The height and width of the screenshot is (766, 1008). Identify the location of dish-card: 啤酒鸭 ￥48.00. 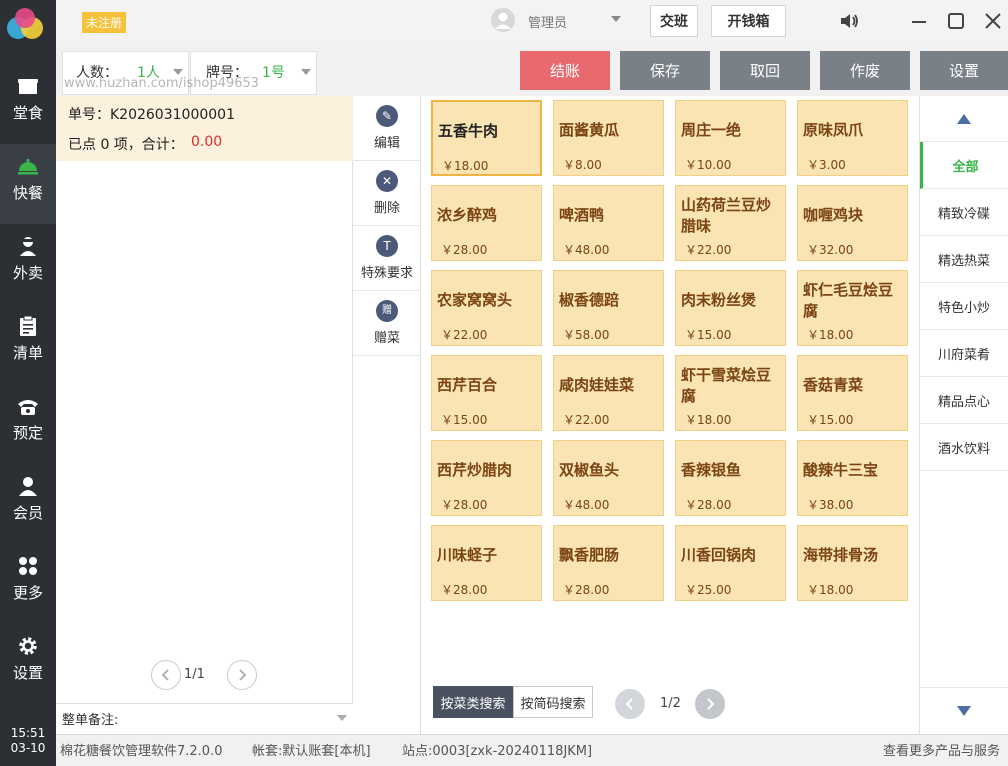
(608, 223).